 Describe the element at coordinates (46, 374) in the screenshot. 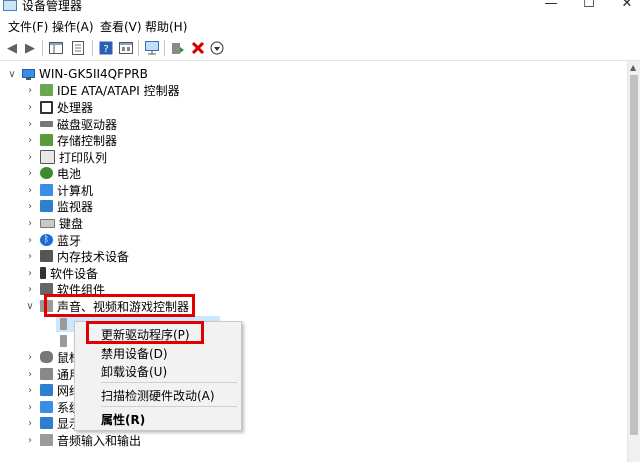

I see `usb-icon` at that location.